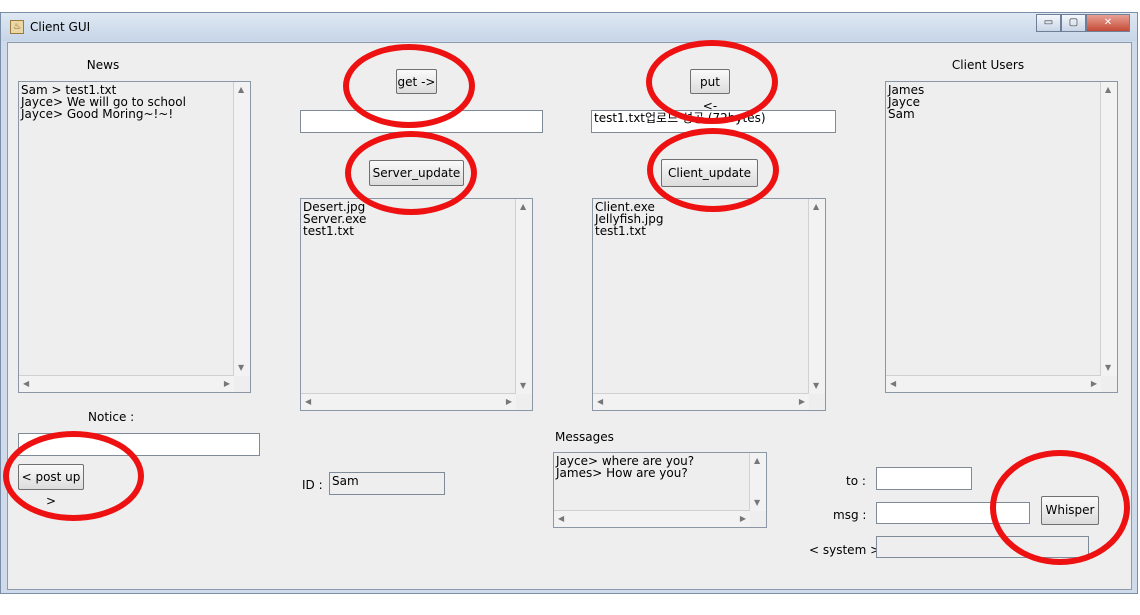 This screenshot has width=1140, height=615. I want to click on whisper-to-input, so click(924, 478).